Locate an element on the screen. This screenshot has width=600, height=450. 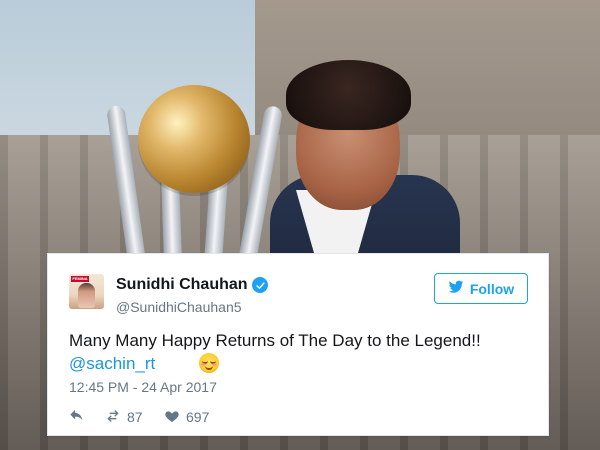
avatar-figure is located at coordinates (86, 295).